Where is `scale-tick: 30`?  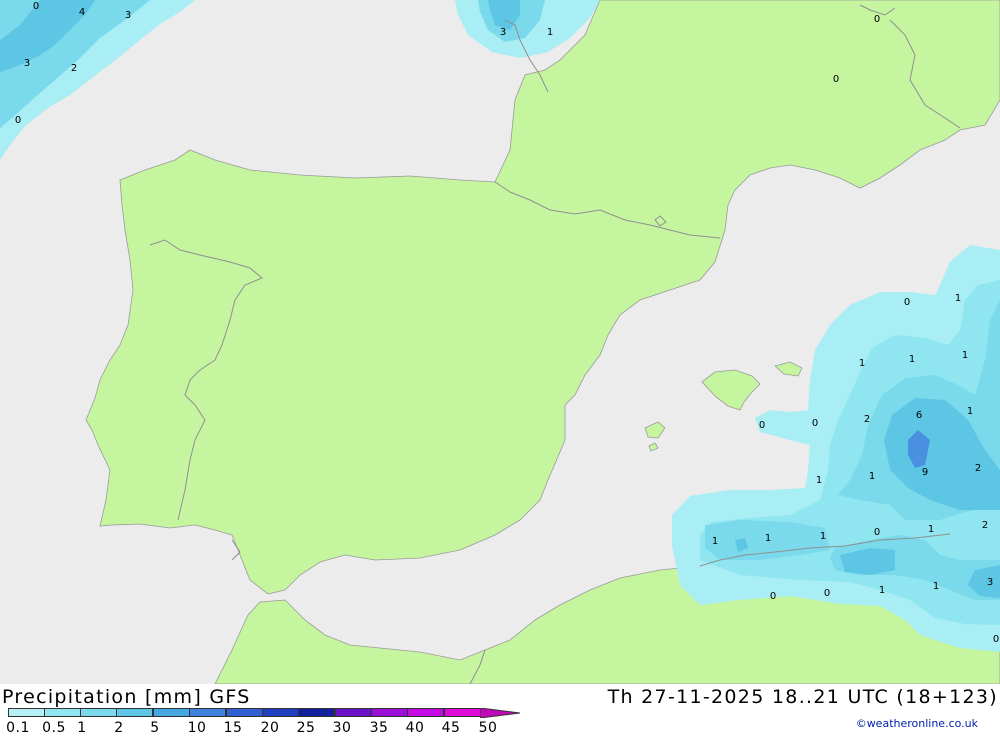 scale-tick: 30 is located at coordinates (342, 728).